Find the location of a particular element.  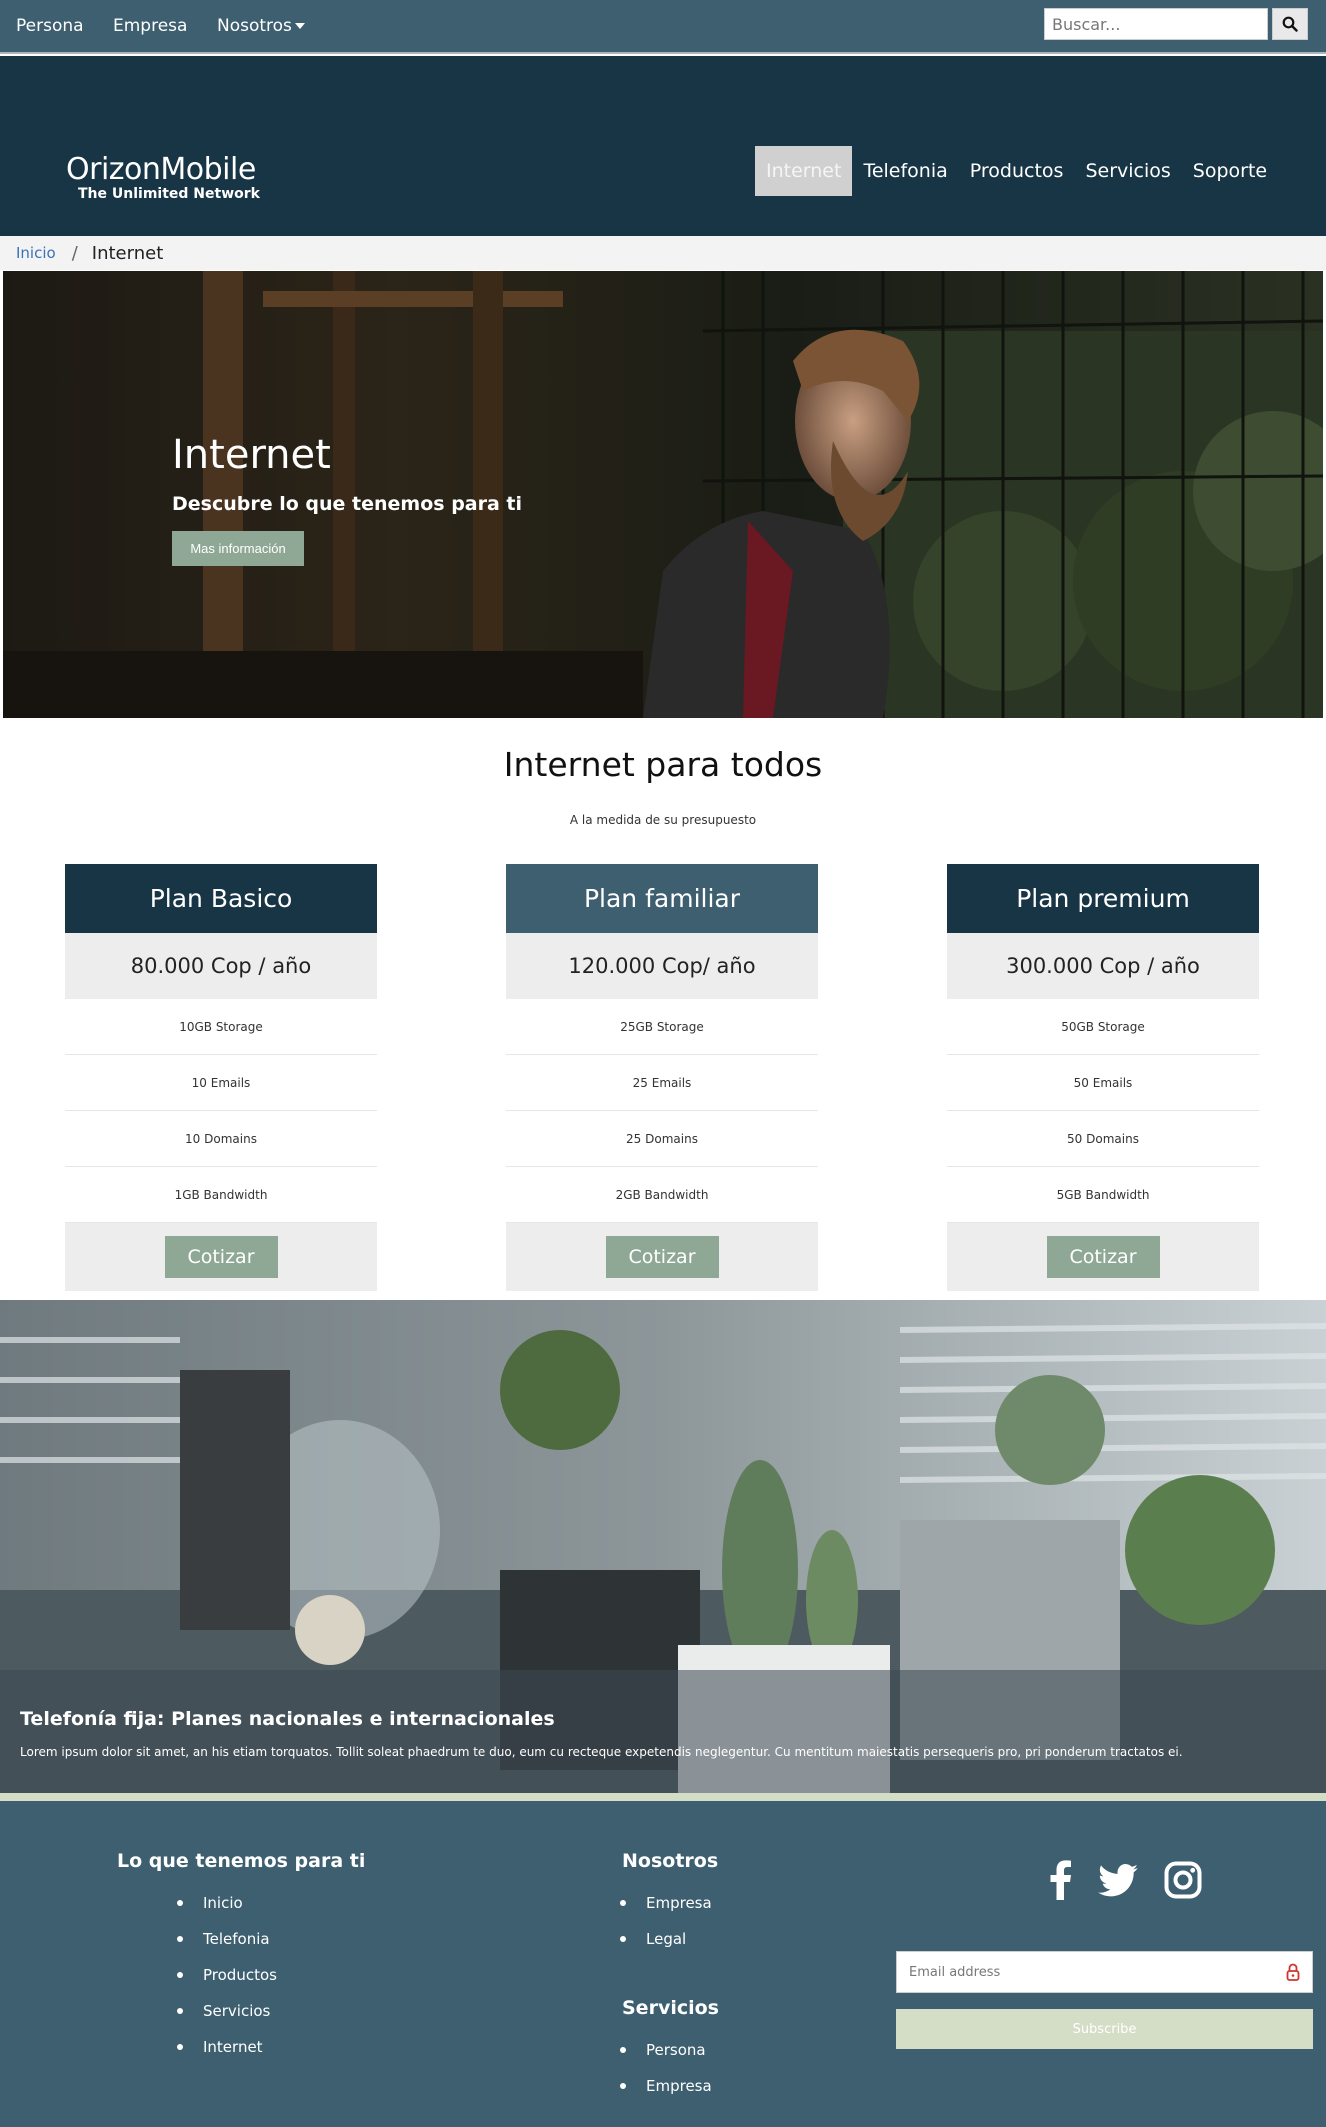

plan-feature: 50 Emails is located at coordinates (1103, 1083).